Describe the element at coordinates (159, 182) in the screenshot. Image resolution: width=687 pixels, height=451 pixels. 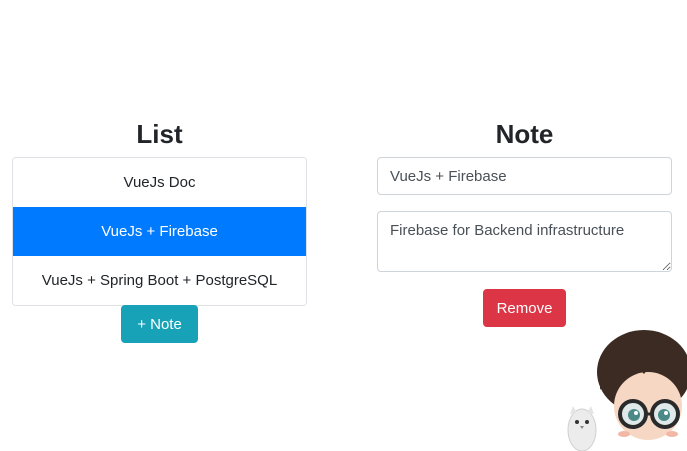
I see `list-item-vuejs-doc: VueJs Doc` at that location.